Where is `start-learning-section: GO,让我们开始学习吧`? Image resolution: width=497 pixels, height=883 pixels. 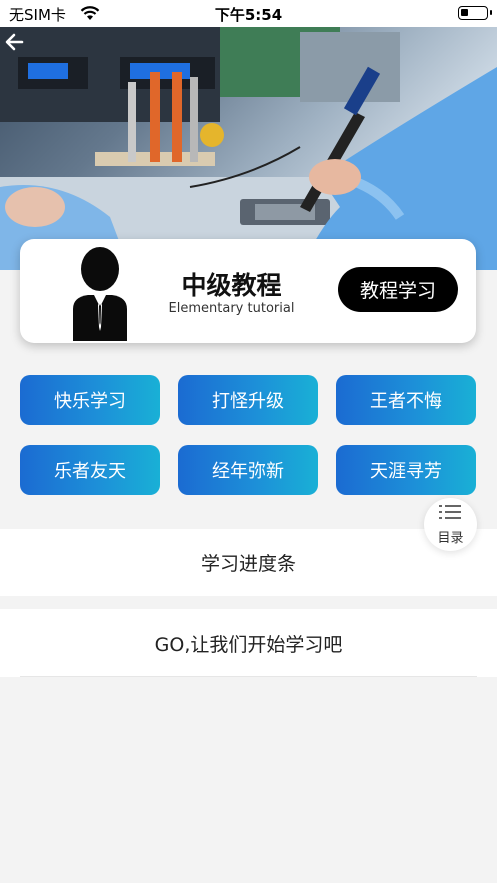 start-learning-section: GO,让我们开始学习吧 is located at coordinates (248, 643).